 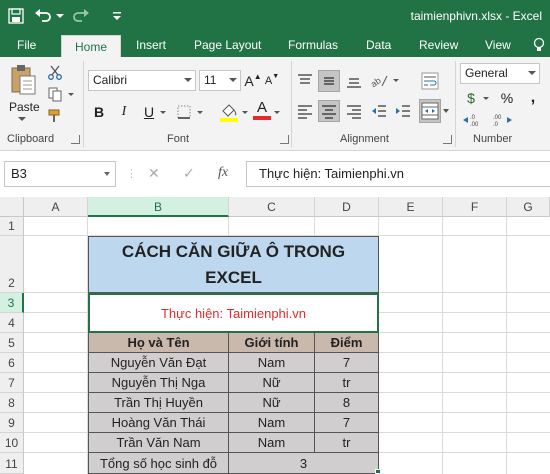 What do you see at coordinates (398, 174) in the screenshot?
I see `formula-input: Thực hiện: Taimienphi.vn` at bounding box center [398, 174].